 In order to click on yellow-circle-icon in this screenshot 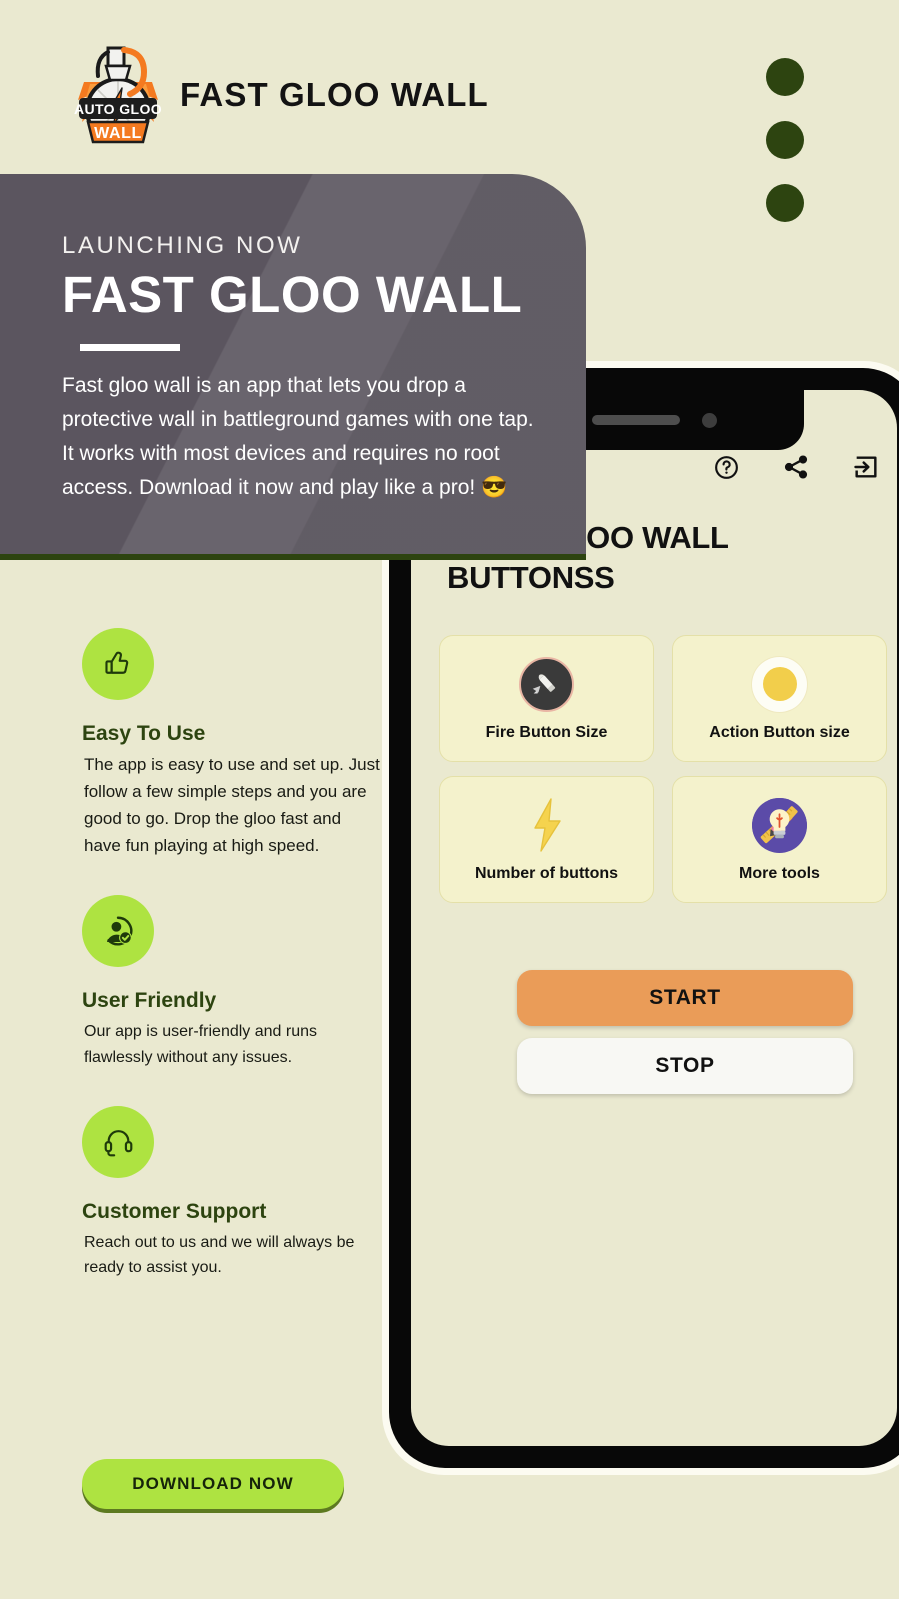, I will do `click(780, 684)`.